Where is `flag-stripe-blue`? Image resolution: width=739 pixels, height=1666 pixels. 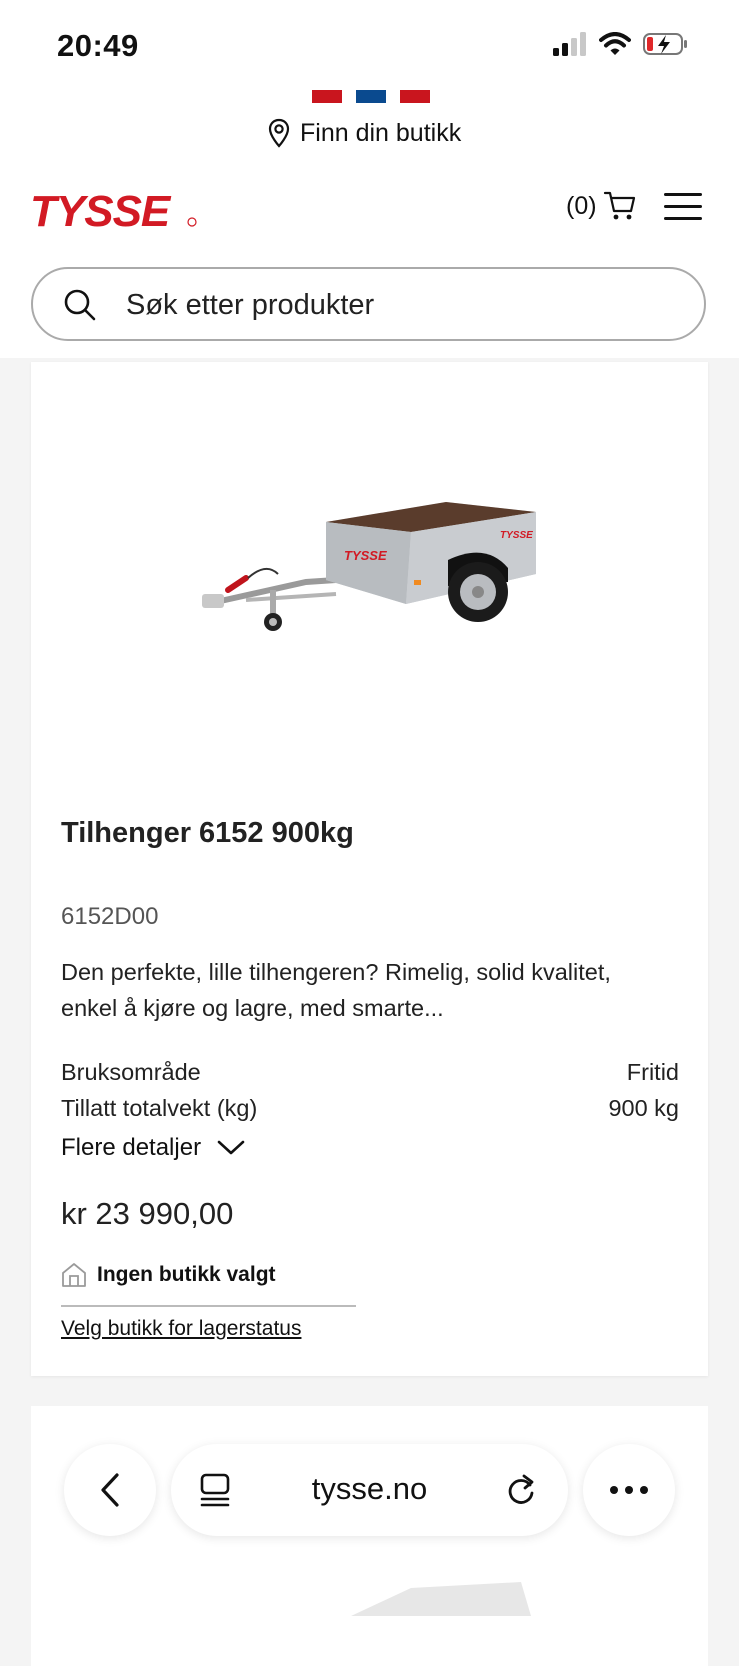
flag-stripe-blue is located at coordinates (371, 96).